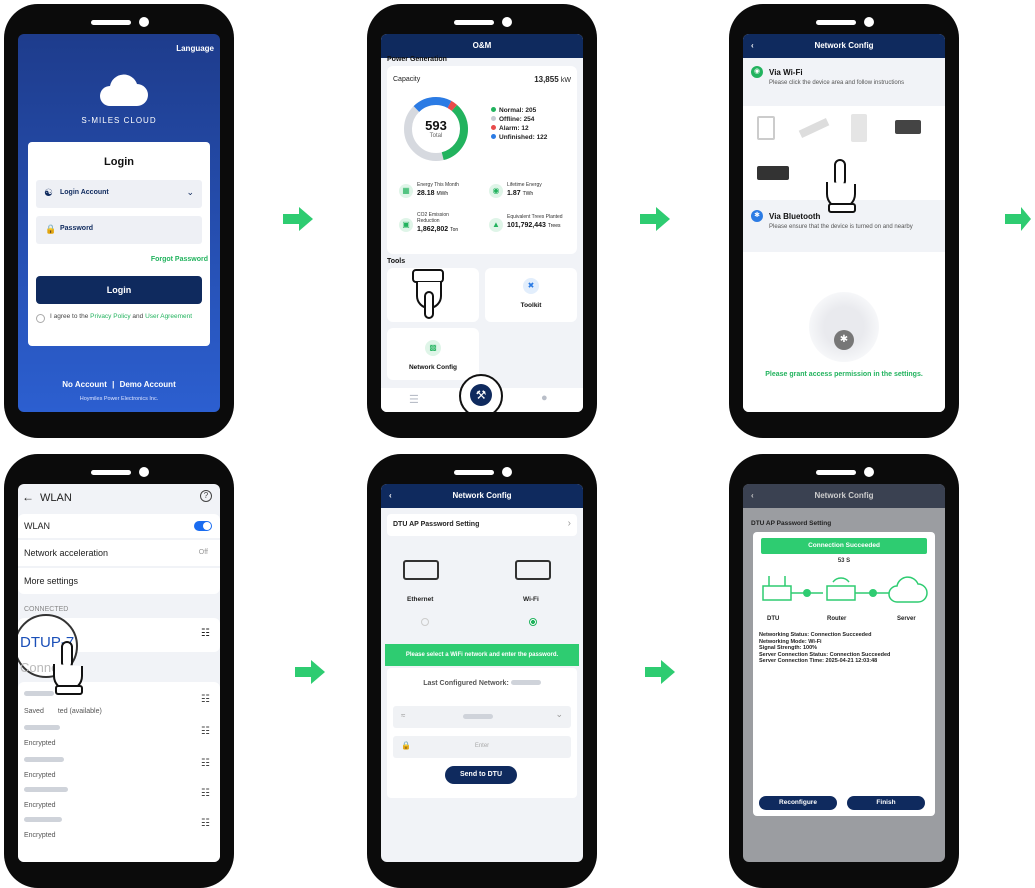  Describe the element at coordinates (814, 128) in the screenshot. I see `dtu-stick-icon` at that location.